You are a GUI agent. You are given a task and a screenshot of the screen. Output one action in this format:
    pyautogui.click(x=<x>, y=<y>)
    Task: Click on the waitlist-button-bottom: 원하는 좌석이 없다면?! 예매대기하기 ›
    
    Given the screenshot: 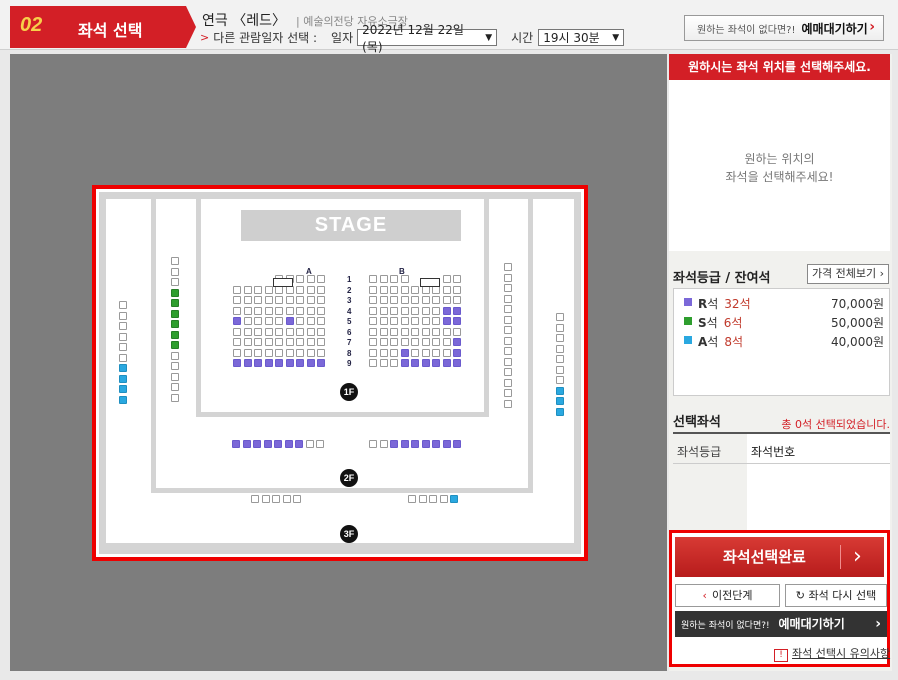 What is the action you would take?
    pyautogui.click(x=781, y=624)
    